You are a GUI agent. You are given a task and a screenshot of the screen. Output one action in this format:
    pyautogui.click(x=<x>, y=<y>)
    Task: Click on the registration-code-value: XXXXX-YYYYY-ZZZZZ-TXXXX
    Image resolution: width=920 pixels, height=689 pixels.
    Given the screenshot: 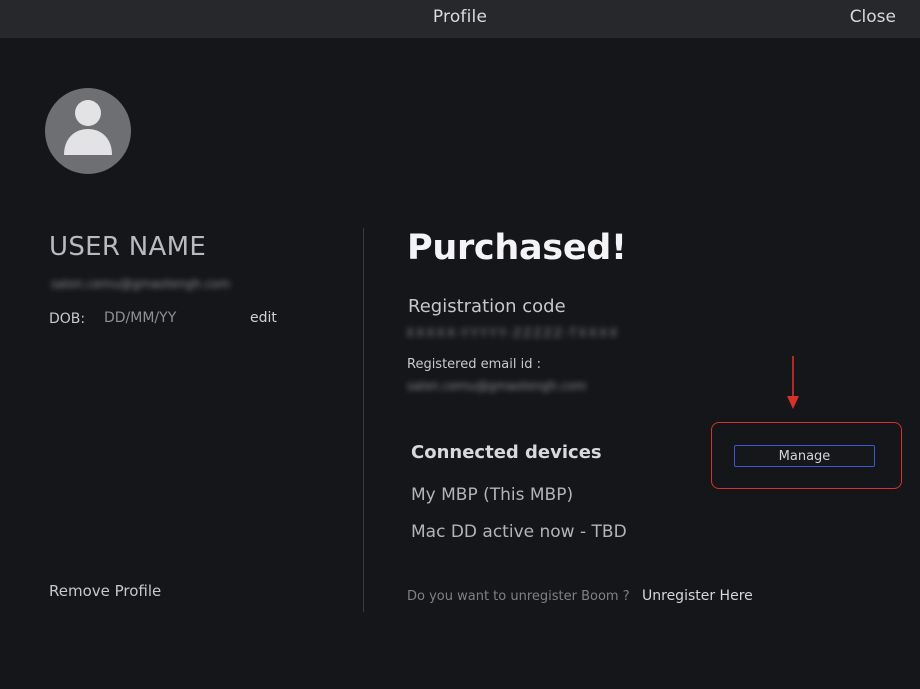 What is the action you would take?
    pyautogui.click(x=513, y=333)
    